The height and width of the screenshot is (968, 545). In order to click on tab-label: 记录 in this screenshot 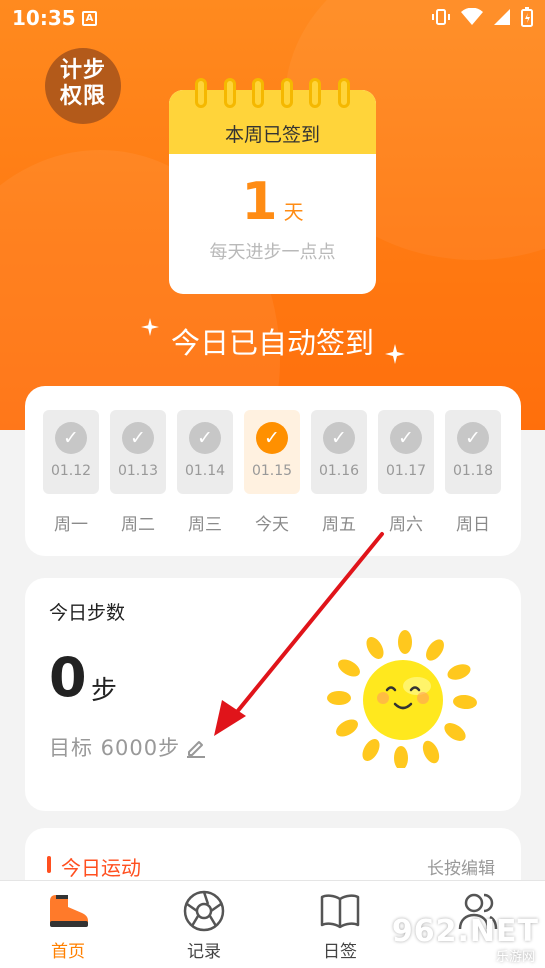, I will do `click(204, 952)`.